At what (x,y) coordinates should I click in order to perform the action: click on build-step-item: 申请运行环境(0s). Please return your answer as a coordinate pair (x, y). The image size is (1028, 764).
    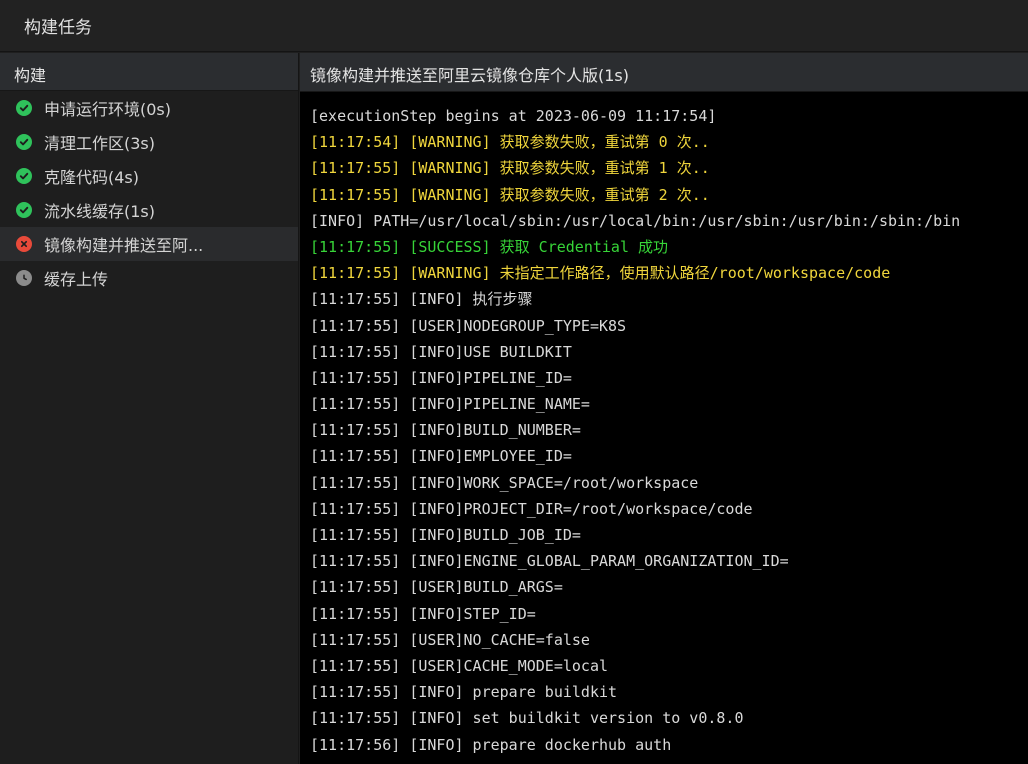
    Looking at the image, I should click on (149, 108).